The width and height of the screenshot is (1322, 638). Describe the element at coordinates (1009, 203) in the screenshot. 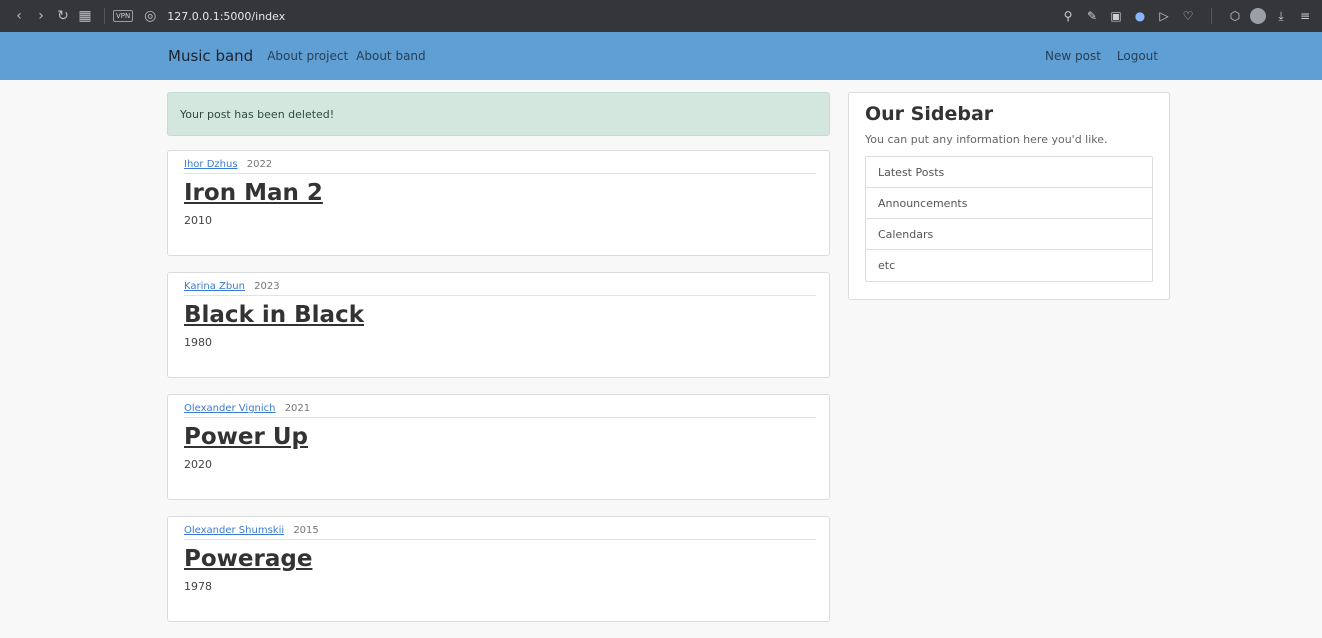

I see `sidebar-item-announcements: Announcements` at that location.